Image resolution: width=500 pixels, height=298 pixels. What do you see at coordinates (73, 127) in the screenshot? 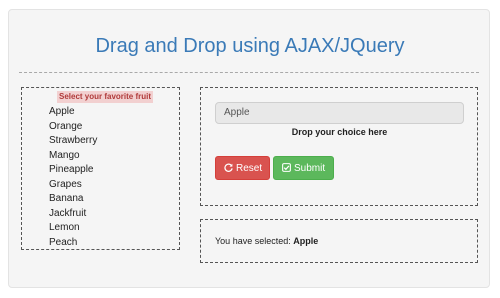
I see `fruit-item-orange: Orange` at bounding box center [73, 127].